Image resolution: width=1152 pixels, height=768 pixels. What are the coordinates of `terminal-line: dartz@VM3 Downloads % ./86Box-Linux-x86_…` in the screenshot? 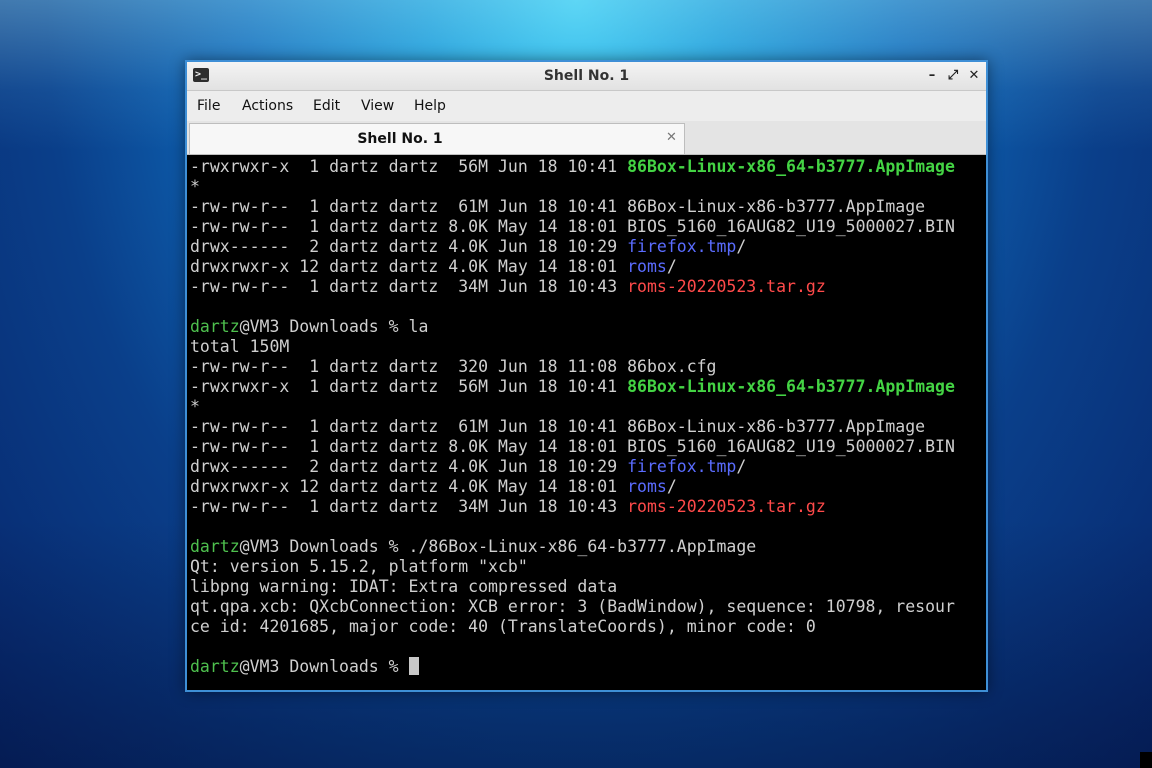 It's located at (572, 547).